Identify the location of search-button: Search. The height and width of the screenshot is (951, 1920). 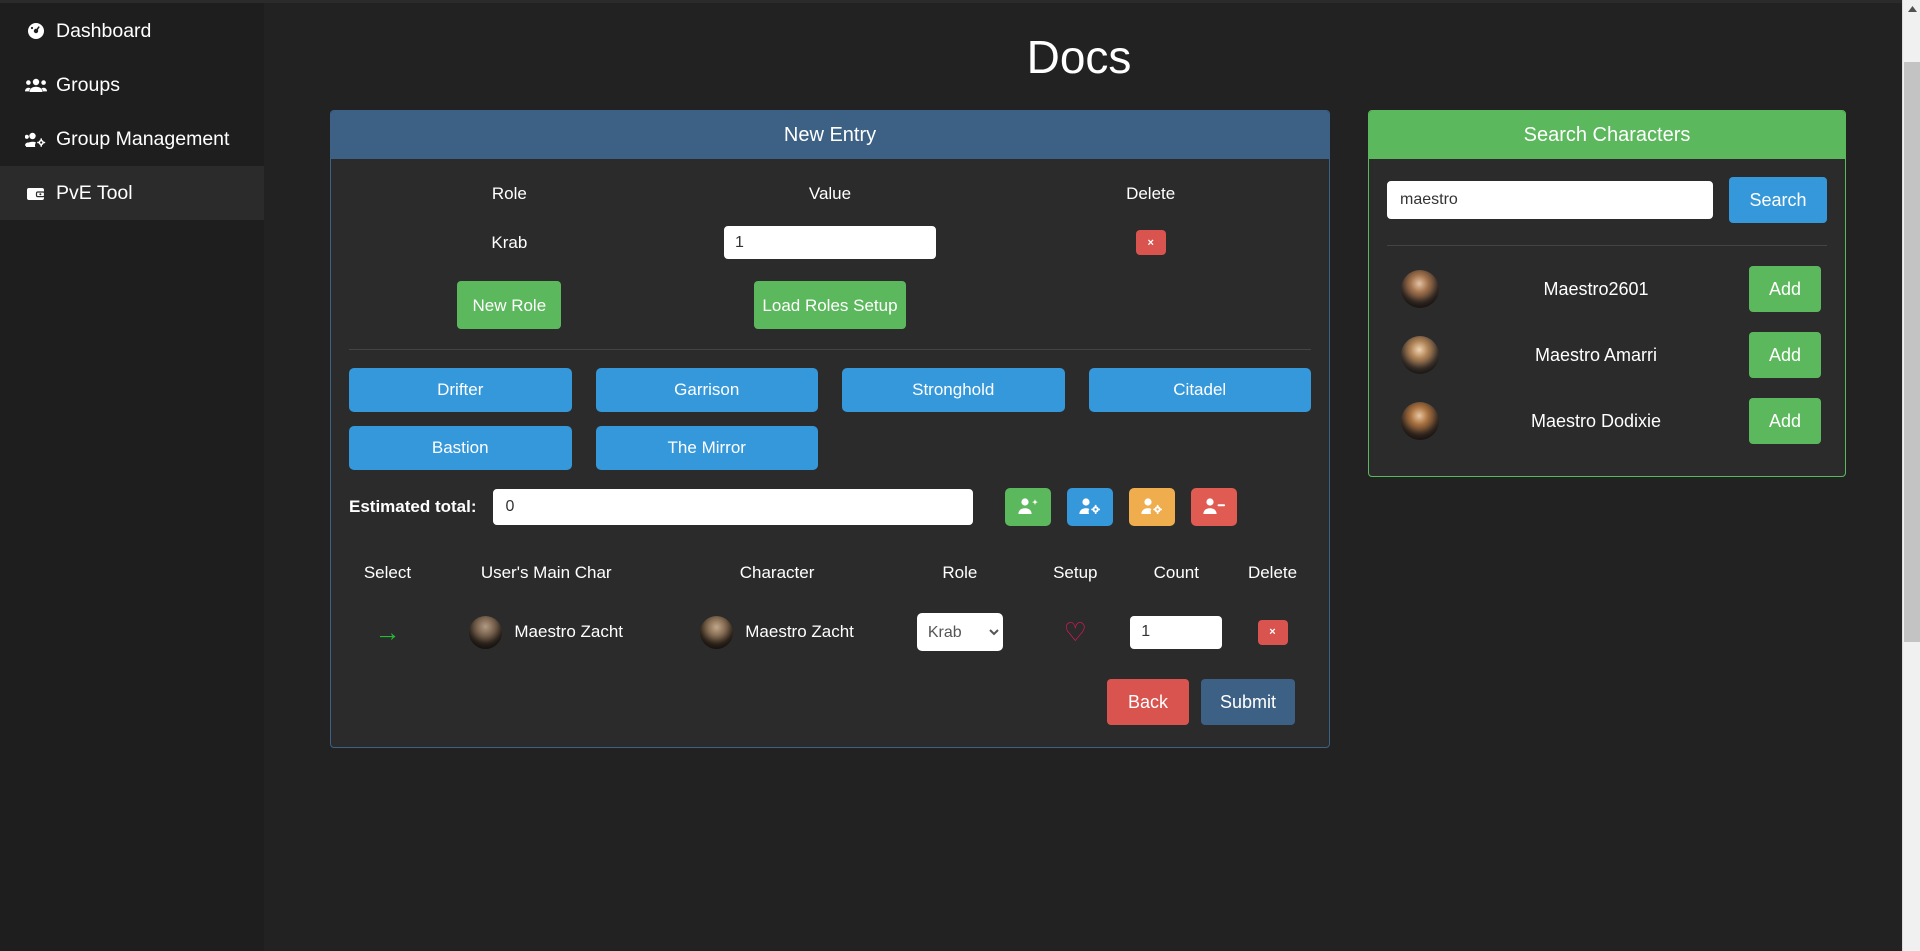
(1778, 200).